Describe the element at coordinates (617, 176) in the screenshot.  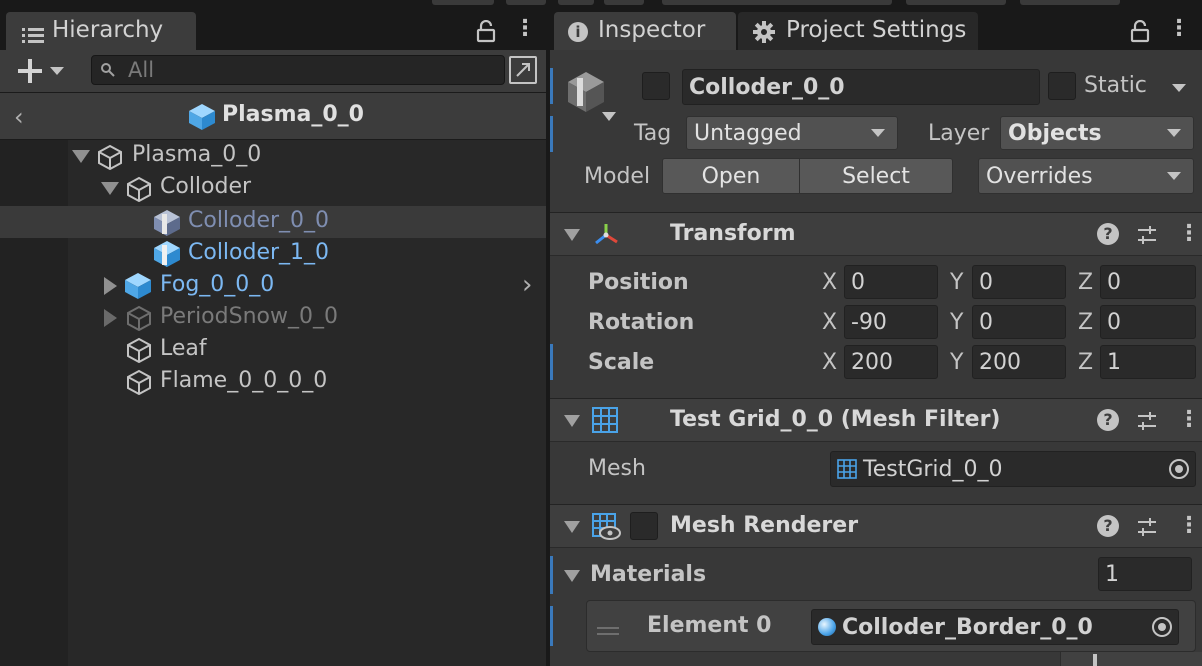
I see `model-label: Model` at that location.